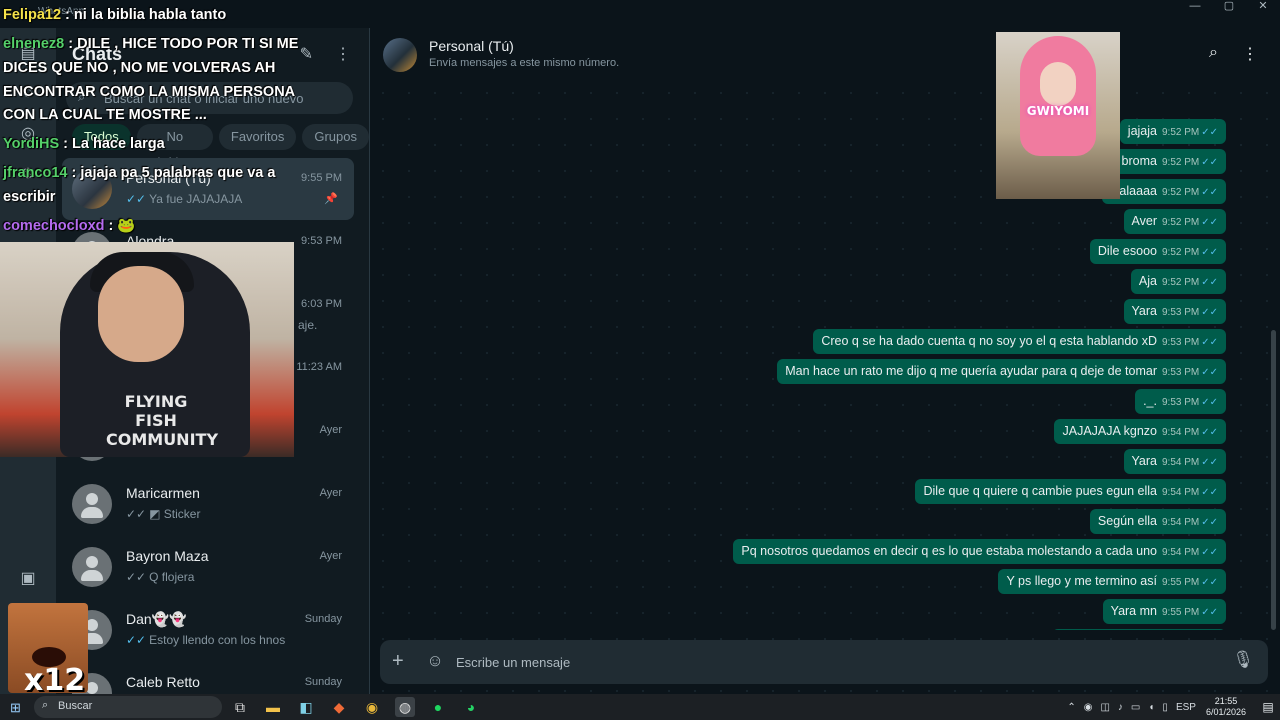 Image resolution: width=1280 pixels, height=720 pixels. What do you see at coordinates (321, 178) in the screenshot?
I see `chat-time: 9:55 PM` at bounding box center [321, 178].